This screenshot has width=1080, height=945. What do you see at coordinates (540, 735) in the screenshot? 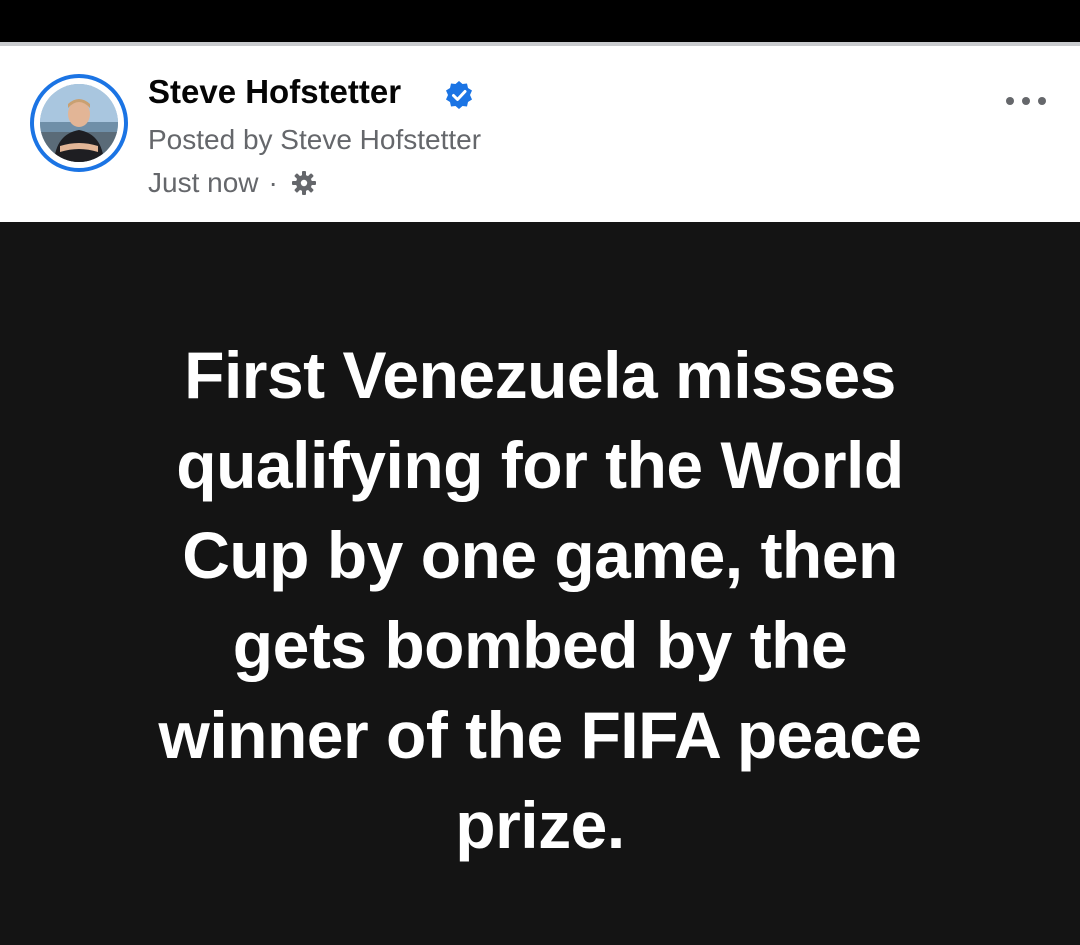
I see `post-text-line: winner of the FIFA peace` at bounding box center [540, 735].